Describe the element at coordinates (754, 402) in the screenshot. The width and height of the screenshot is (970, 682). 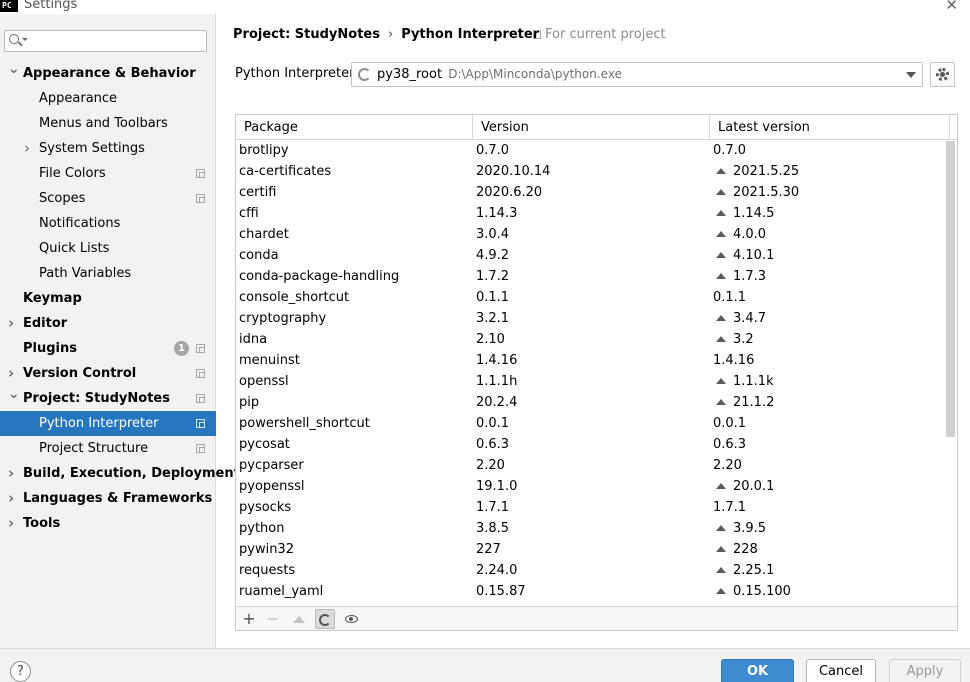
I see `latest-version-text: 21.1.2` at that location.